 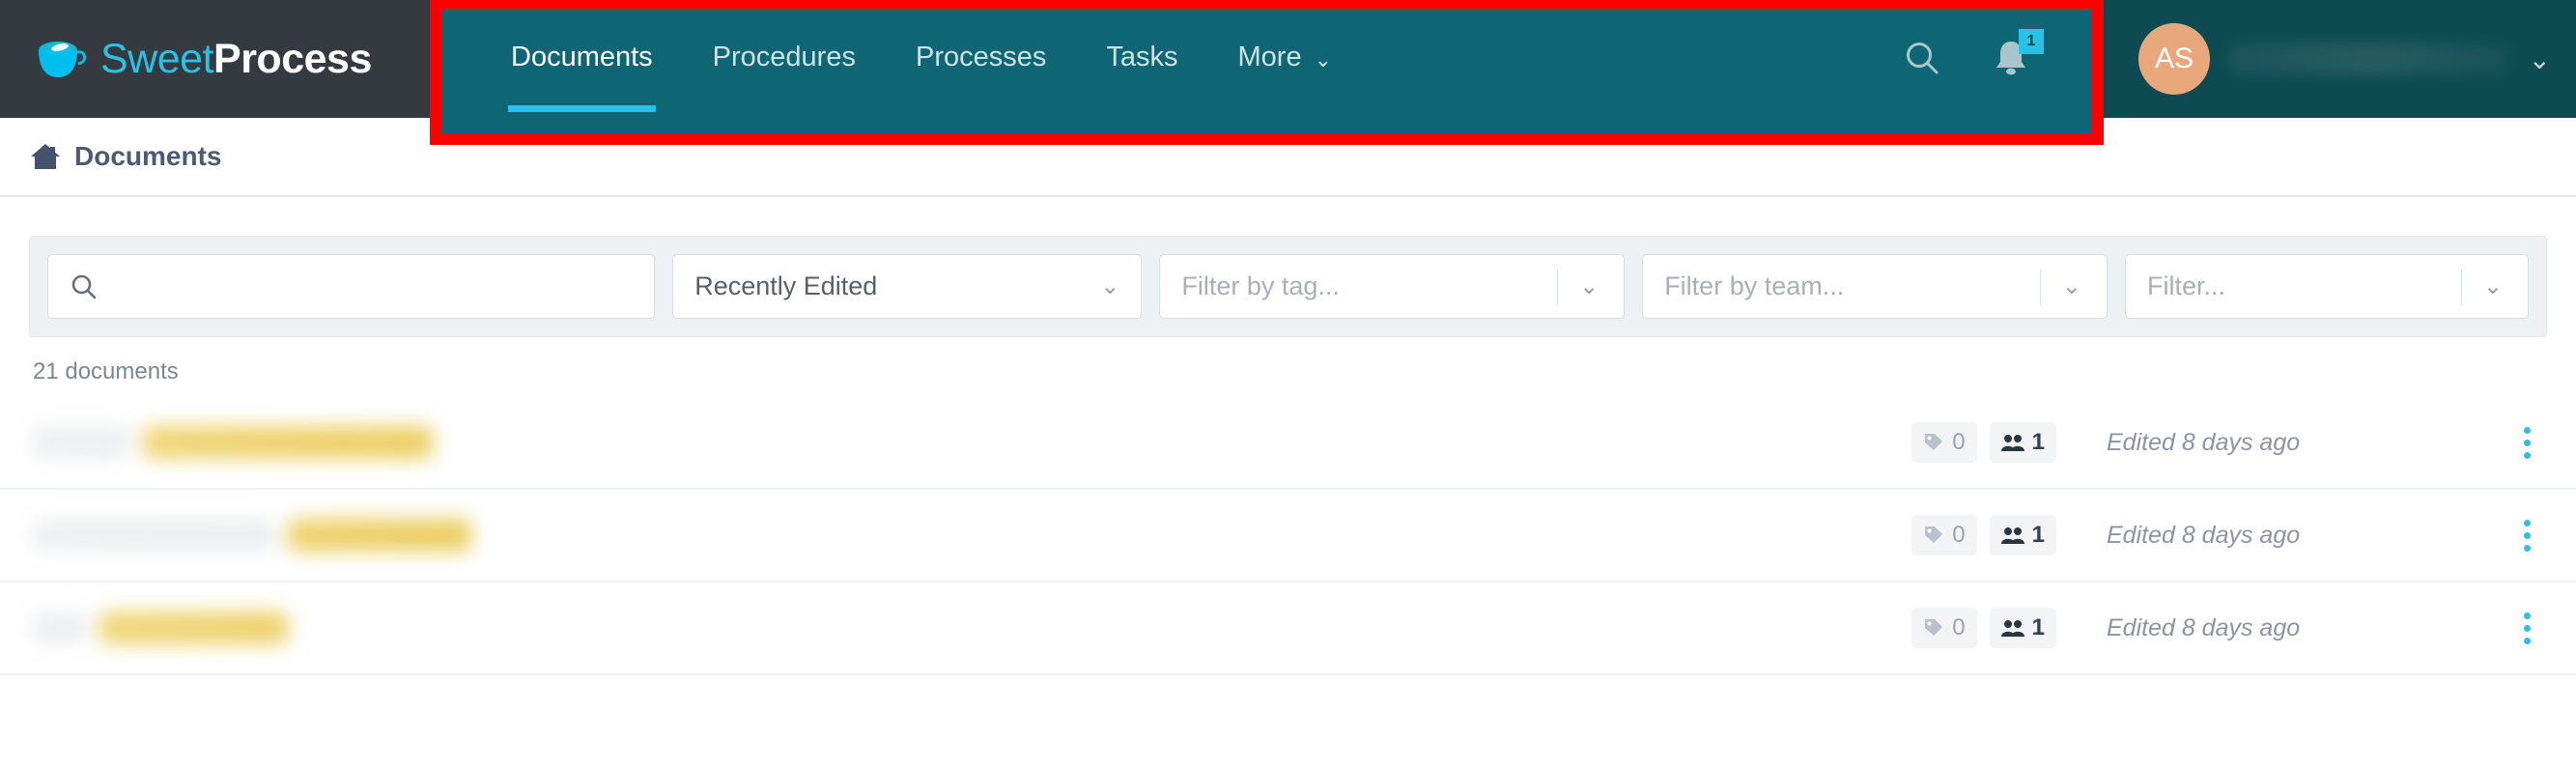 What do you see at coordinates (2327, 286) in the screenshot?
I see `other-filter-select: Filter... ⌄` at bounding box center [2327, 286].